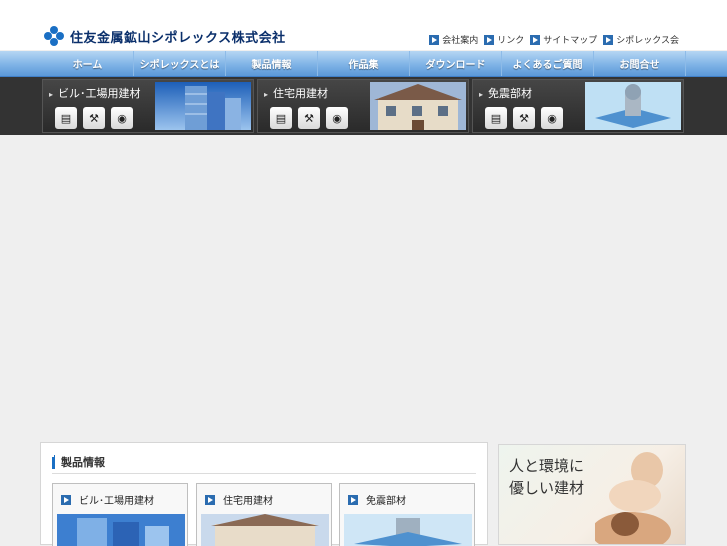 The image size is (727, 546). Describe the element at coordinates (511, 41) in the screenshot. I see `util-link-label: リンク` at that location.